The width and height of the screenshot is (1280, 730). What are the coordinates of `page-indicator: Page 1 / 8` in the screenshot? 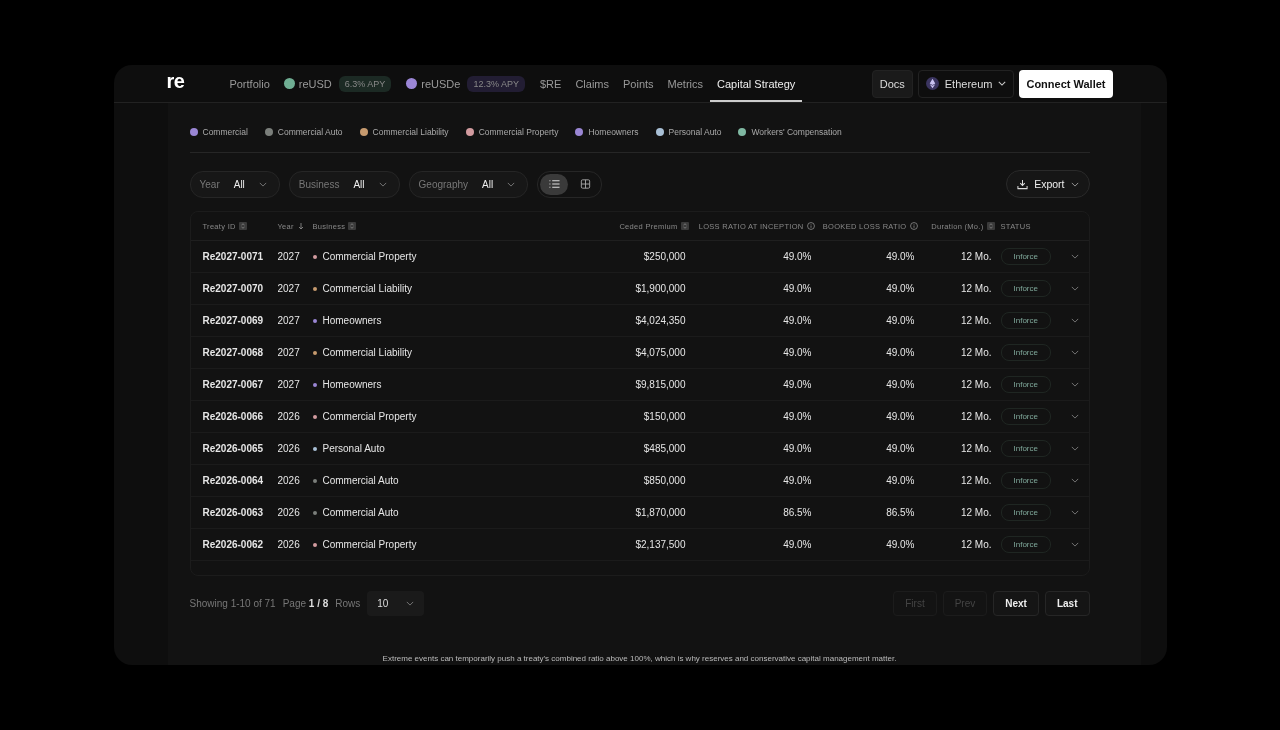 It's located at (305, 603).